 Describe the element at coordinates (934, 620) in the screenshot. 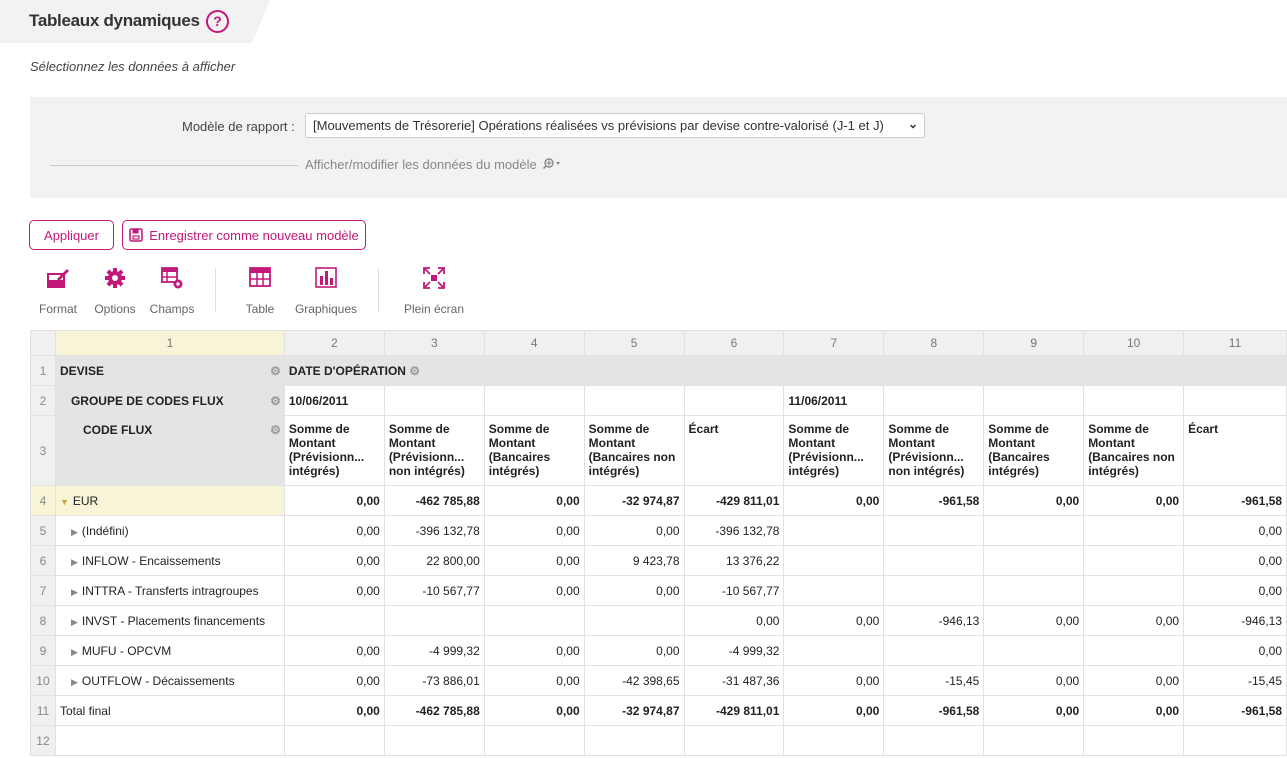

I see `value-cell: -946,13` at that location.